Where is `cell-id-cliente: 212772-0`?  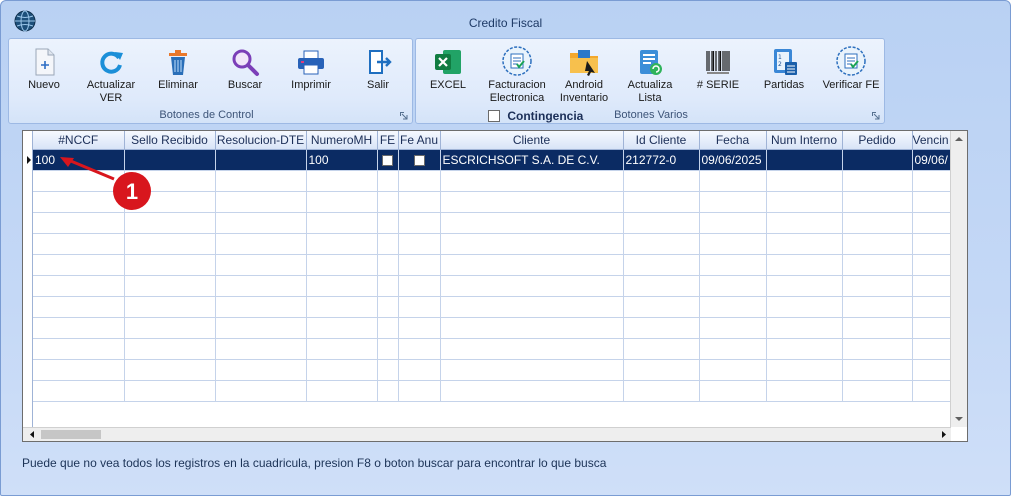
cell-id-cliente: 212772-0 is located at coordinates (661, 160).